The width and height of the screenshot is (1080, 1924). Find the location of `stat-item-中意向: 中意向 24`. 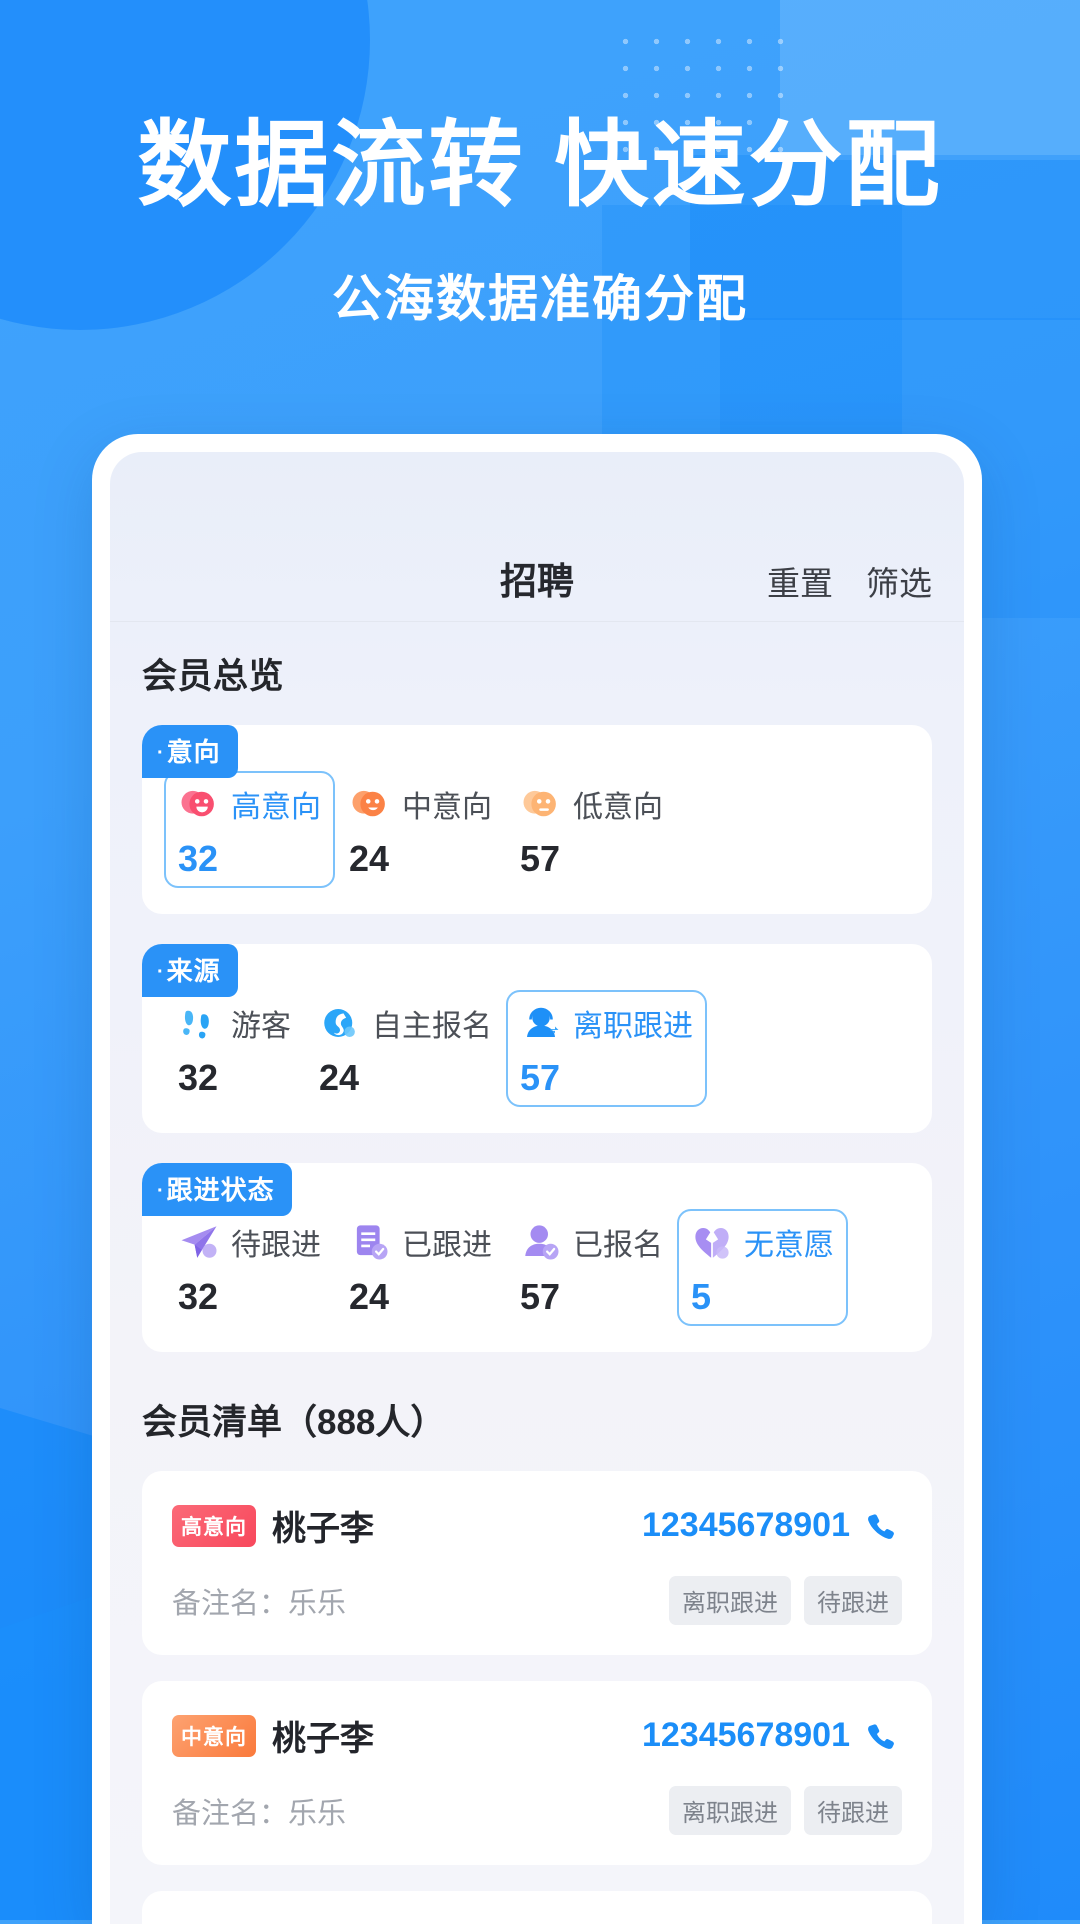

stat-item-中意向: 中意向 24 is located at coordinates (420, 829).